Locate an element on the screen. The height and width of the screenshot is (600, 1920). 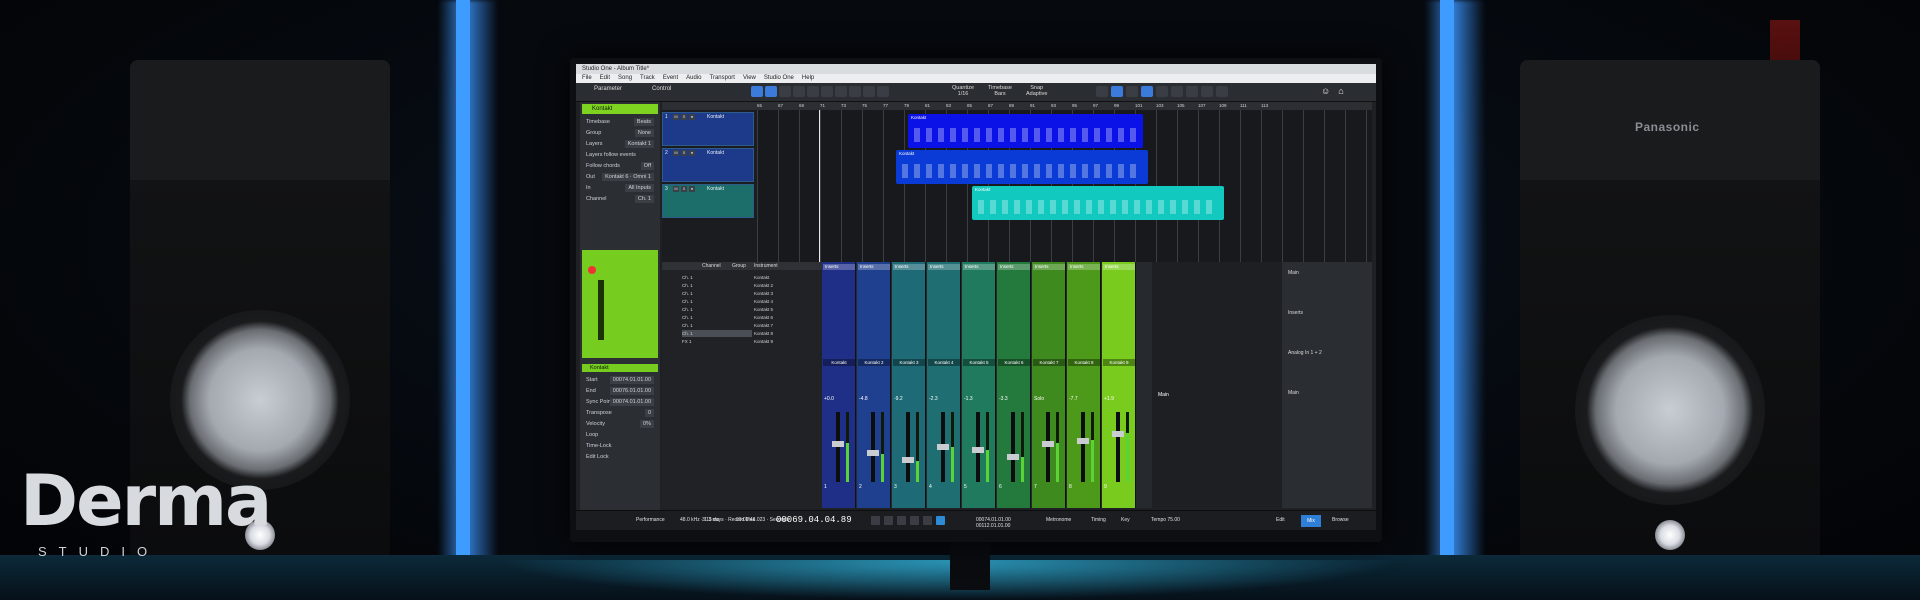
event-row: Edit Lock is located at coordinates (620, 457).